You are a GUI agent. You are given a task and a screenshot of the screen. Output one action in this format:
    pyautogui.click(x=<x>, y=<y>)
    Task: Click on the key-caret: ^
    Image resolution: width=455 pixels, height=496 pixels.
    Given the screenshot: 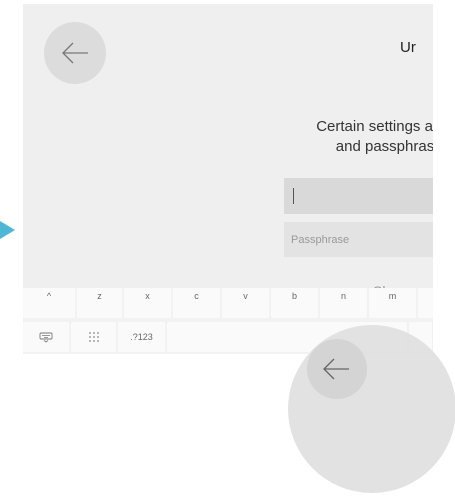 What is the action you would take?
    pyautogui.click(x=49, y=303)
    